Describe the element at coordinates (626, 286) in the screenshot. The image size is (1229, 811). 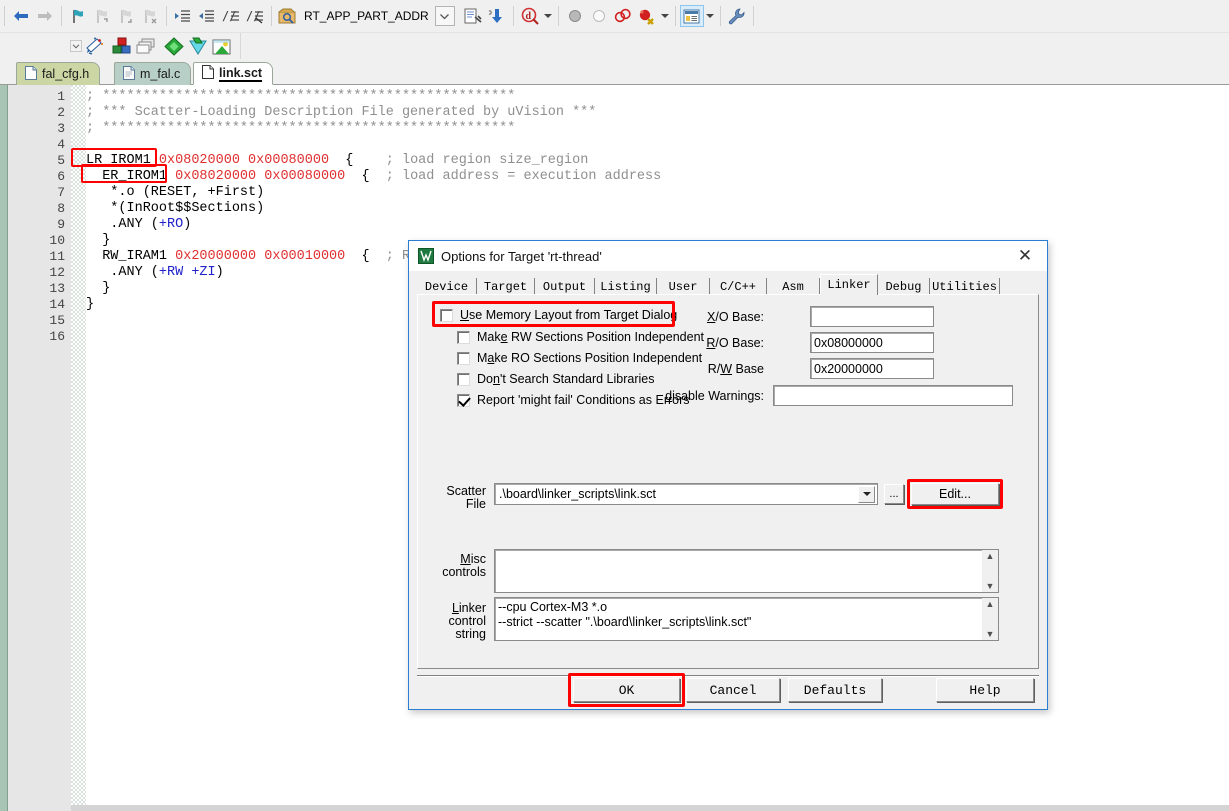
I see `tab-listing: Listing` at that location.